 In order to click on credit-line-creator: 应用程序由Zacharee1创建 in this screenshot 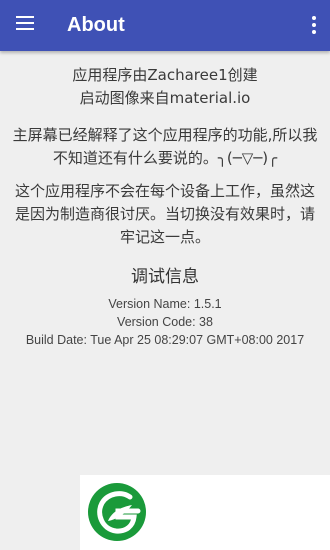, I will do `click(165, 75)`.